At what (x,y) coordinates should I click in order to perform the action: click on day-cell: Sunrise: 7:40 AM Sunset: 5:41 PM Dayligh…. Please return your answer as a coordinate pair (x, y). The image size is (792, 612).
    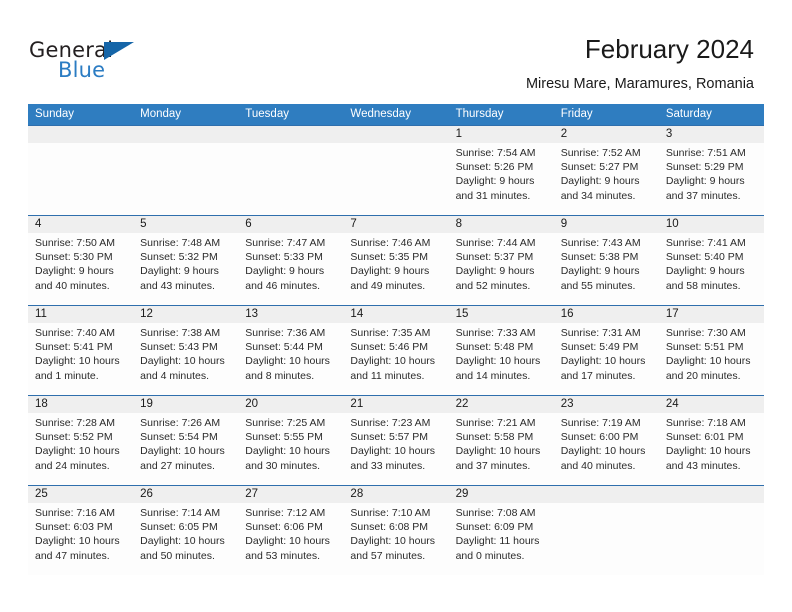
    Looking at the image, I should click on (80, 359).